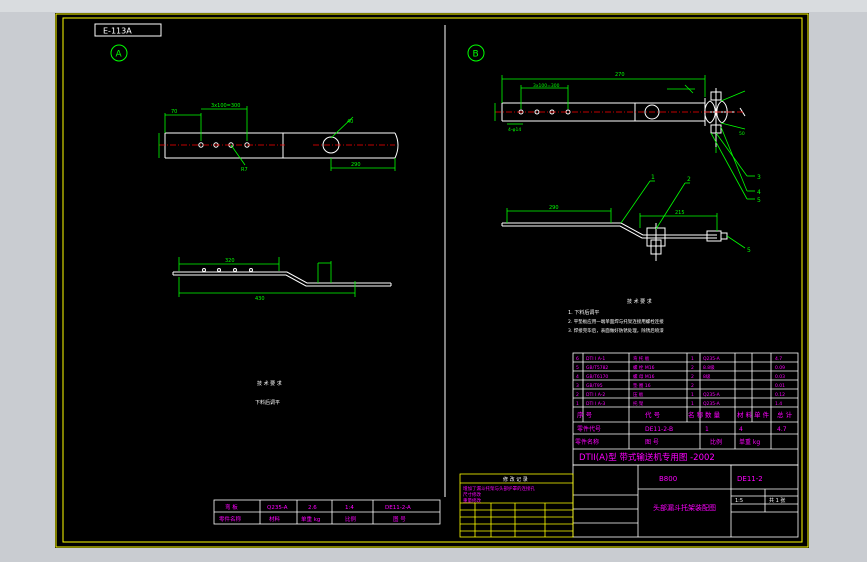 Image resolution: width=867 pixels, height=562 pixels. What do you see at coordinates (641, 358) in the screenshot?
I see `bom-cell: 弯 托 板` at bounding box center [641, 358].